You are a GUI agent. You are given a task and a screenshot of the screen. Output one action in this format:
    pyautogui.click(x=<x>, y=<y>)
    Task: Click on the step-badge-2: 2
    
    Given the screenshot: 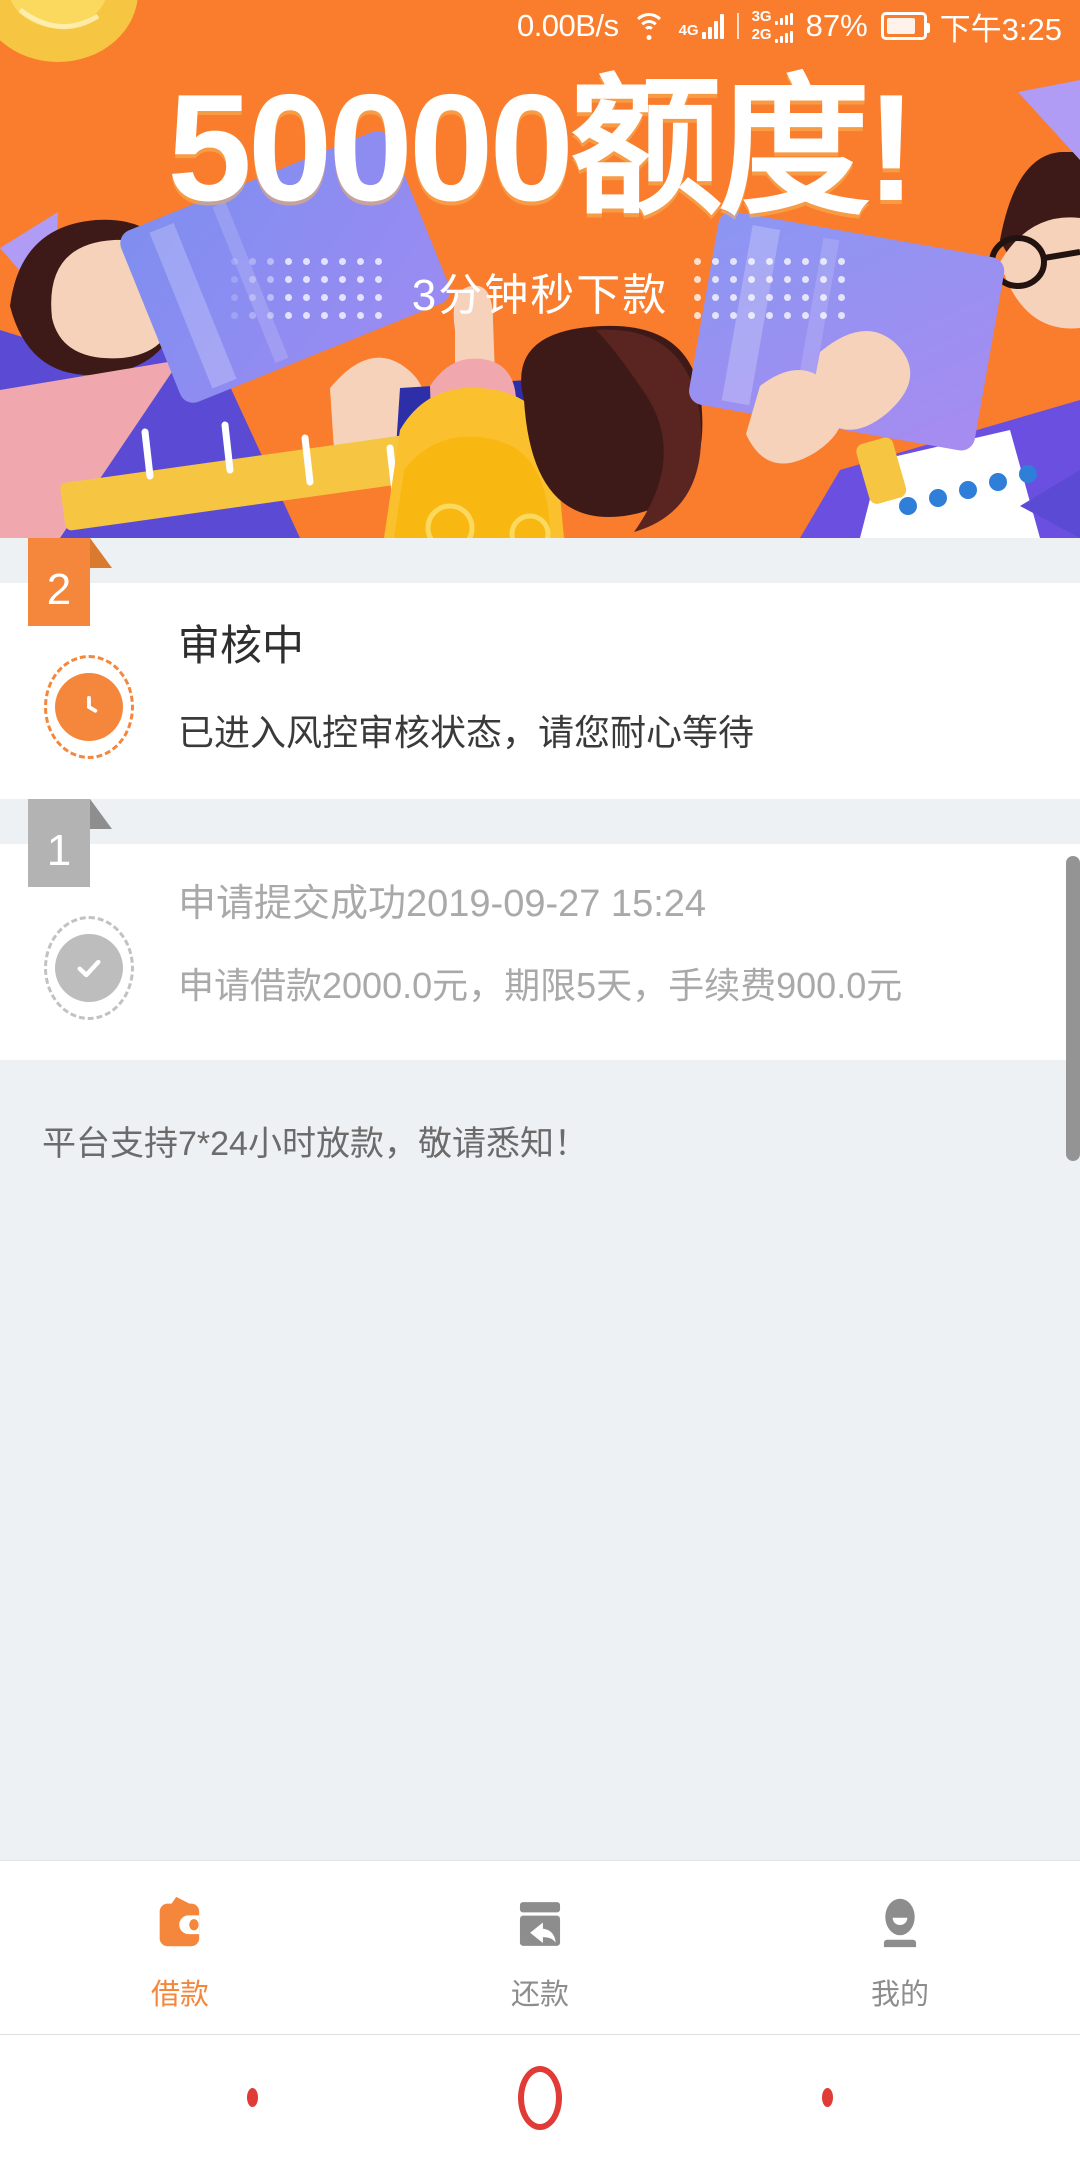 What is the action you would take?
    pyautogui.click(x=70, y=582)
    